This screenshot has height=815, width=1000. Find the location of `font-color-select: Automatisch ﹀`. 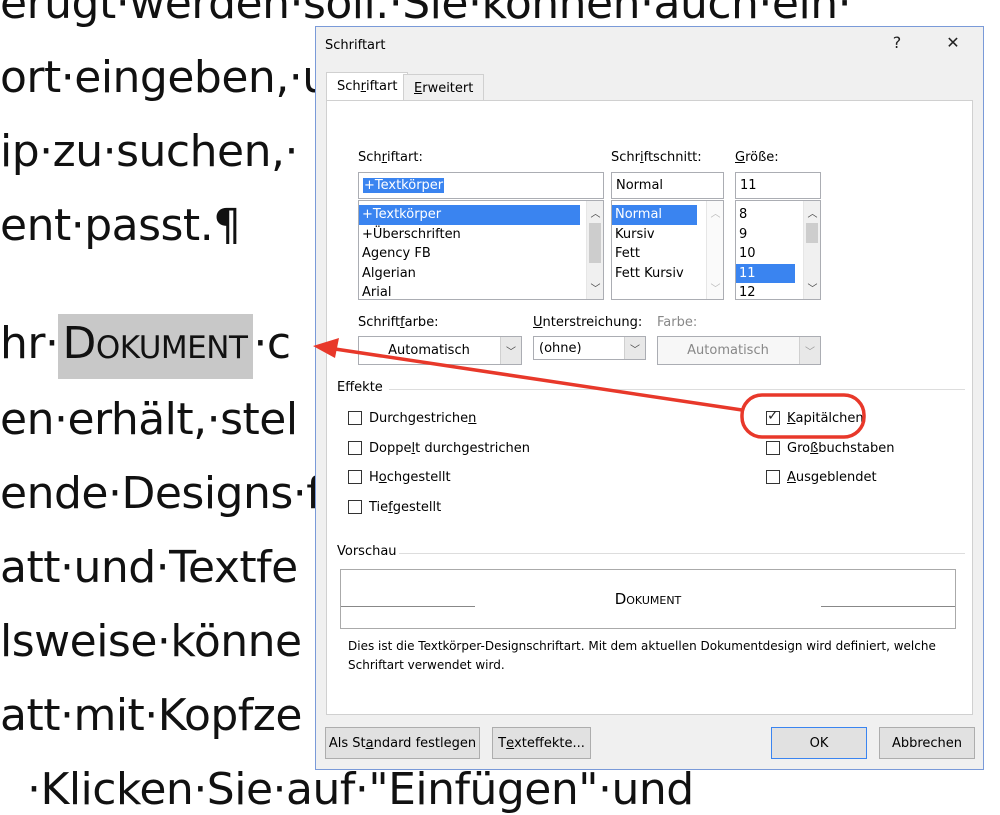

font-color-select: Automatisch ﹀ is located at coordinates (440, 350).